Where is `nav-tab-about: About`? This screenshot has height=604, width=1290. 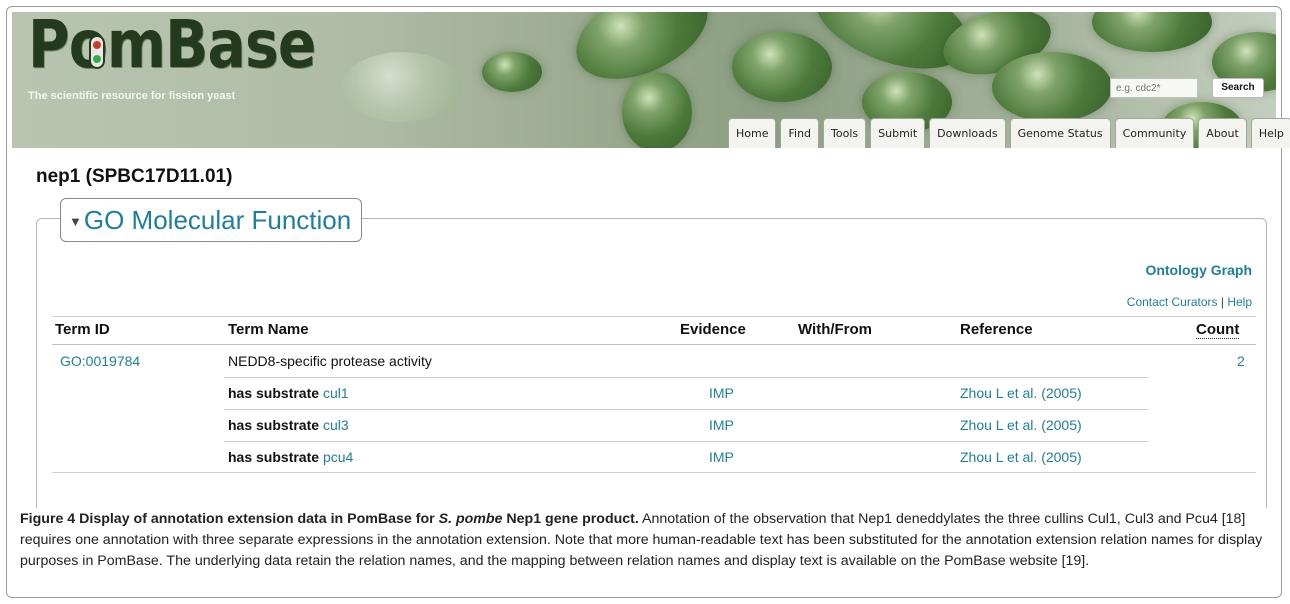
nav-tab-about: About is located at coordinates (1222, 133).